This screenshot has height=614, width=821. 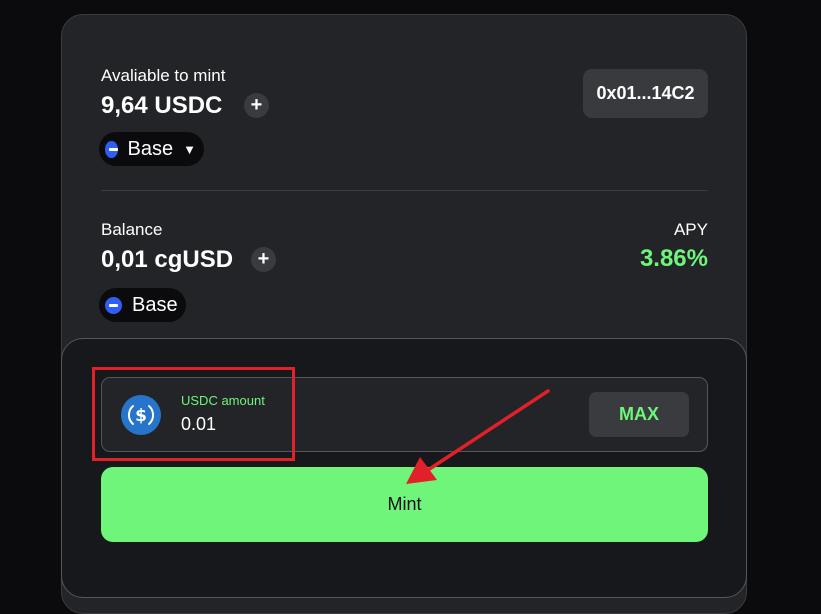 What do you see at coordinates (673, 258) in the screenshot?
I see `apy-value: 3.86%` at bounding box center [673, 258].